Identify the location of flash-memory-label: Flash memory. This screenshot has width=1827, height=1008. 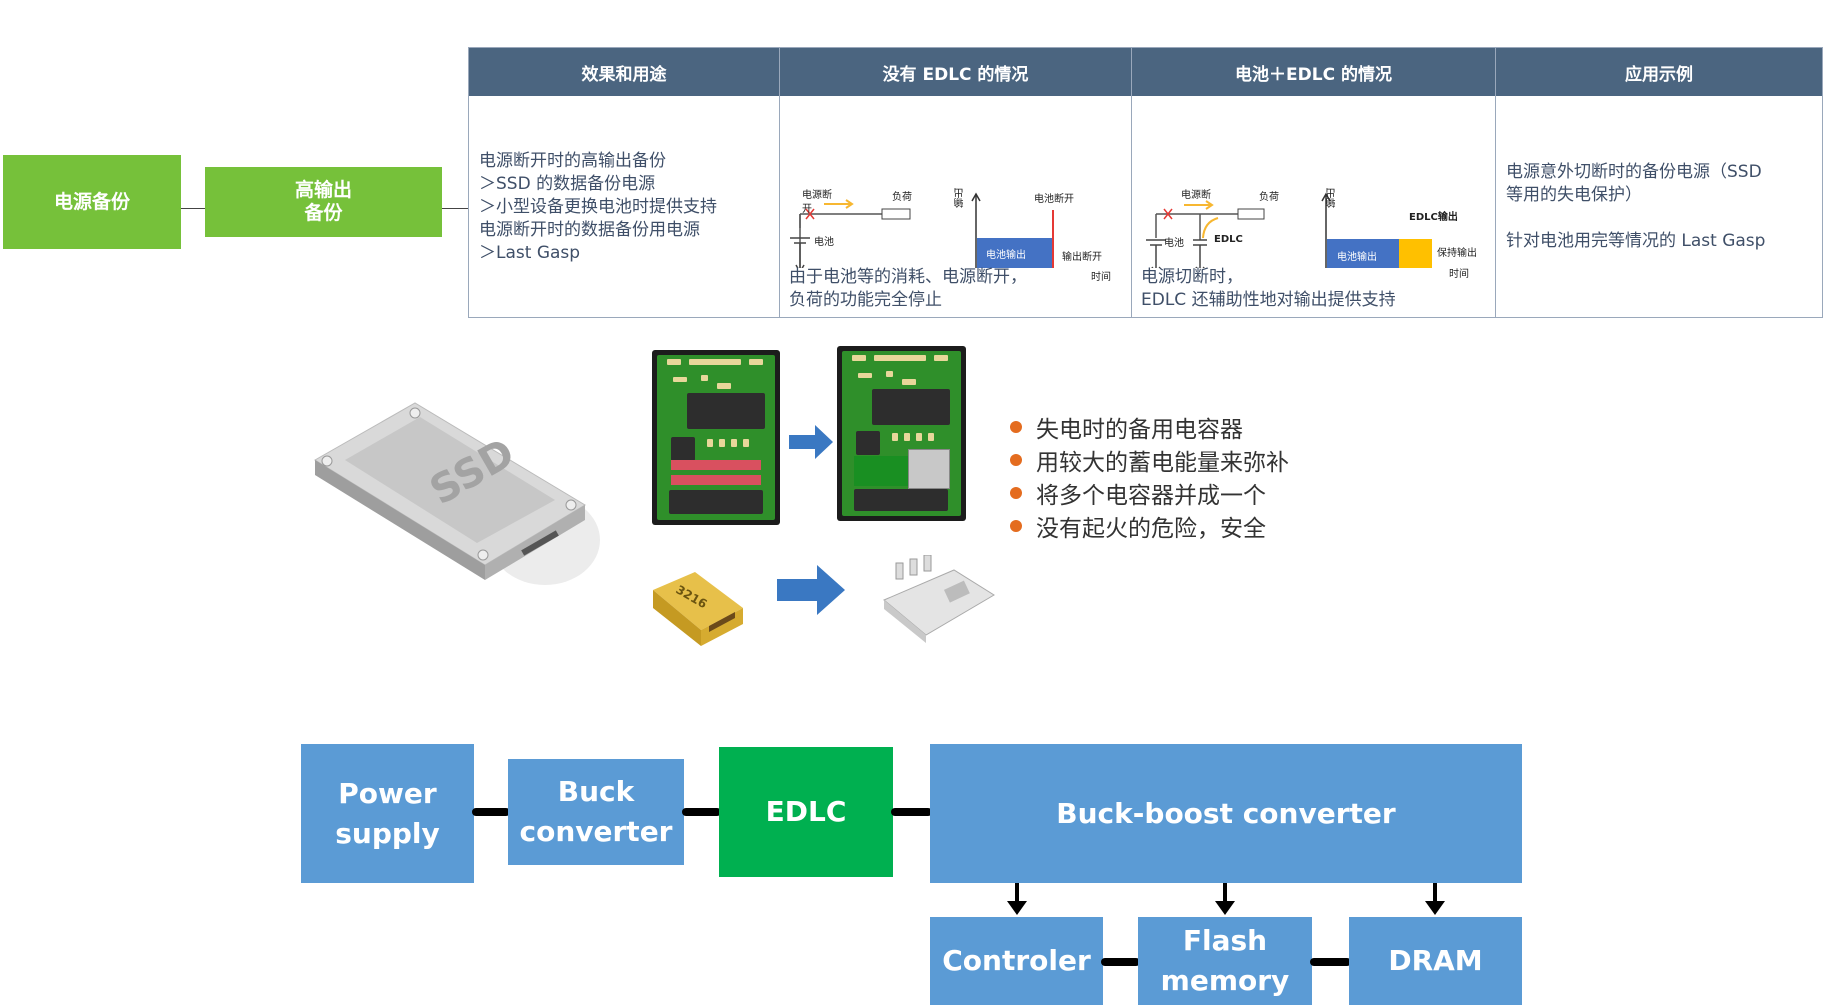
(1225, 960).